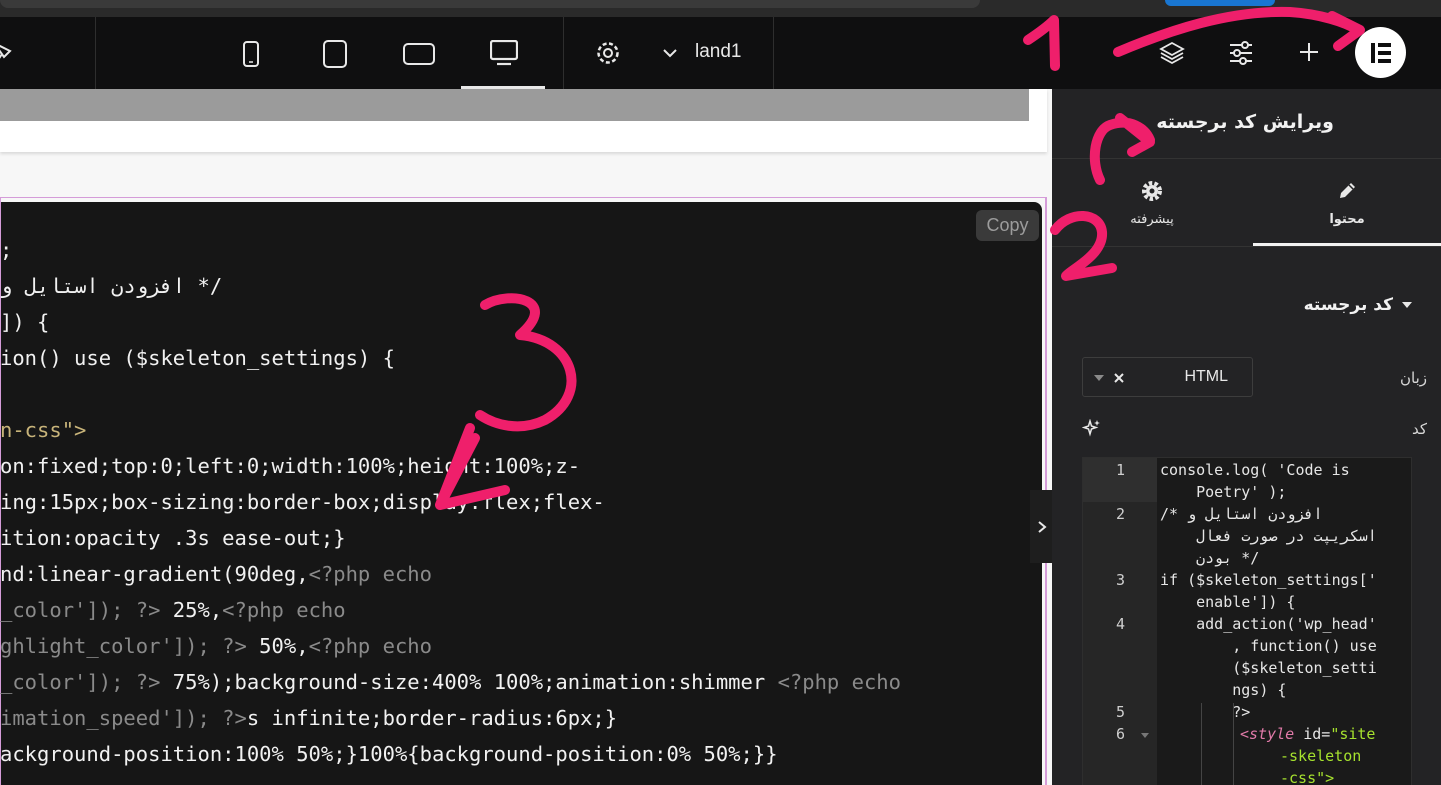 This screenshot has height=785, width=1441. I want to click on code-line: ition:opacity .3s ease-out;}, so click(173, 538).